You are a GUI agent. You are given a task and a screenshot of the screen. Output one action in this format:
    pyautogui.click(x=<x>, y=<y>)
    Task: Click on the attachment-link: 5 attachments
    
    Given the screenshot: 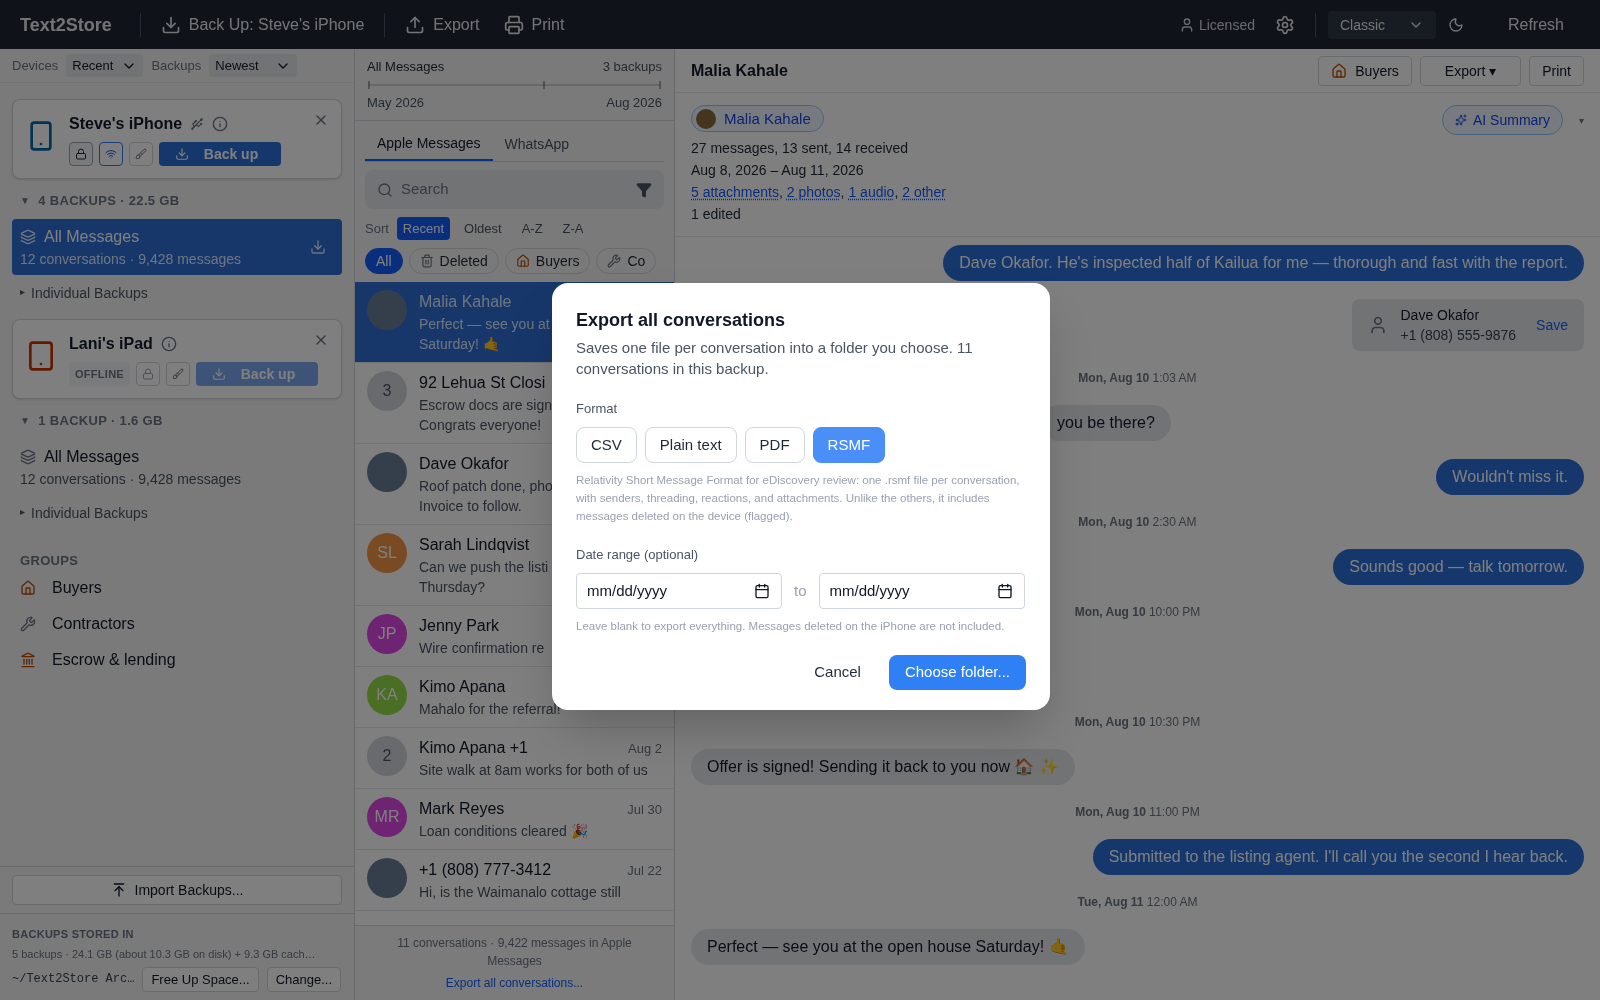 What is the action you would take?
    pyautogui.click(x=735, y=192)
    